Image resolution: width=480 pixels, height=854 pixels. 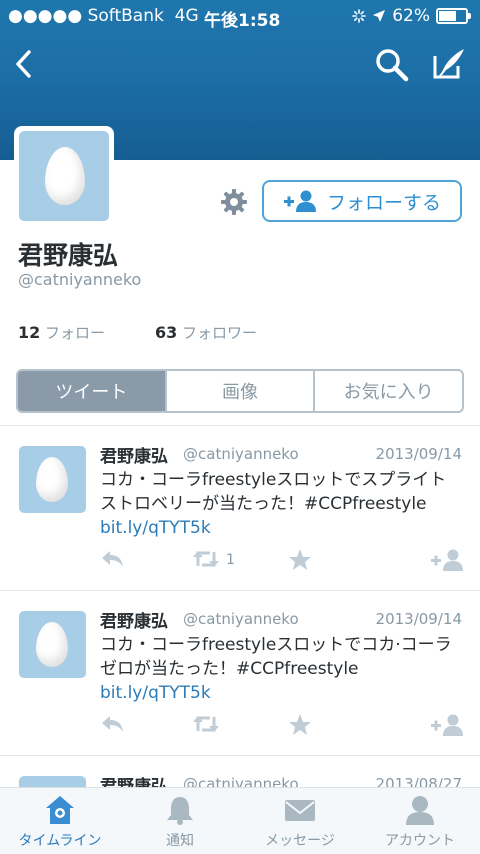 I want to click on tab-account: アカウント, so click(x=420, y=821).